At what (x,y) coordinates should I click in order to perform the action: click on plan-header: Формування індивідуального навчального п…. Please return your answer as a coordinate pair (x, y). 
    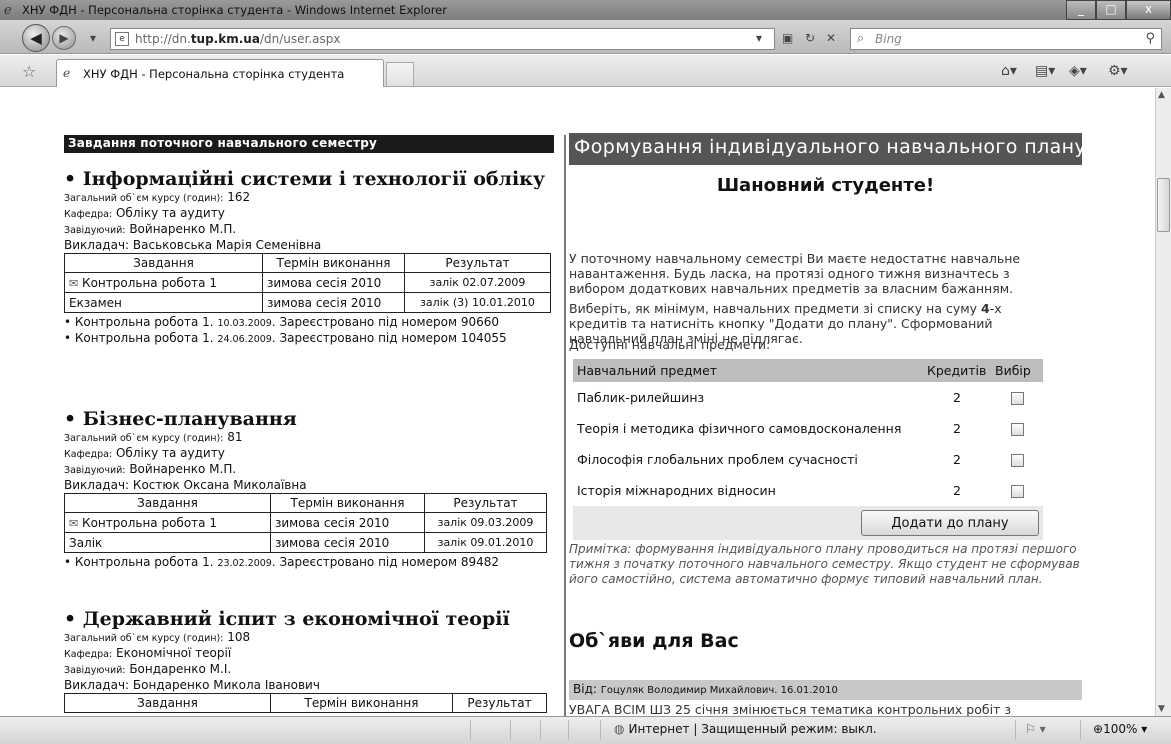
    Looking at the image, I should click on (827, 149).